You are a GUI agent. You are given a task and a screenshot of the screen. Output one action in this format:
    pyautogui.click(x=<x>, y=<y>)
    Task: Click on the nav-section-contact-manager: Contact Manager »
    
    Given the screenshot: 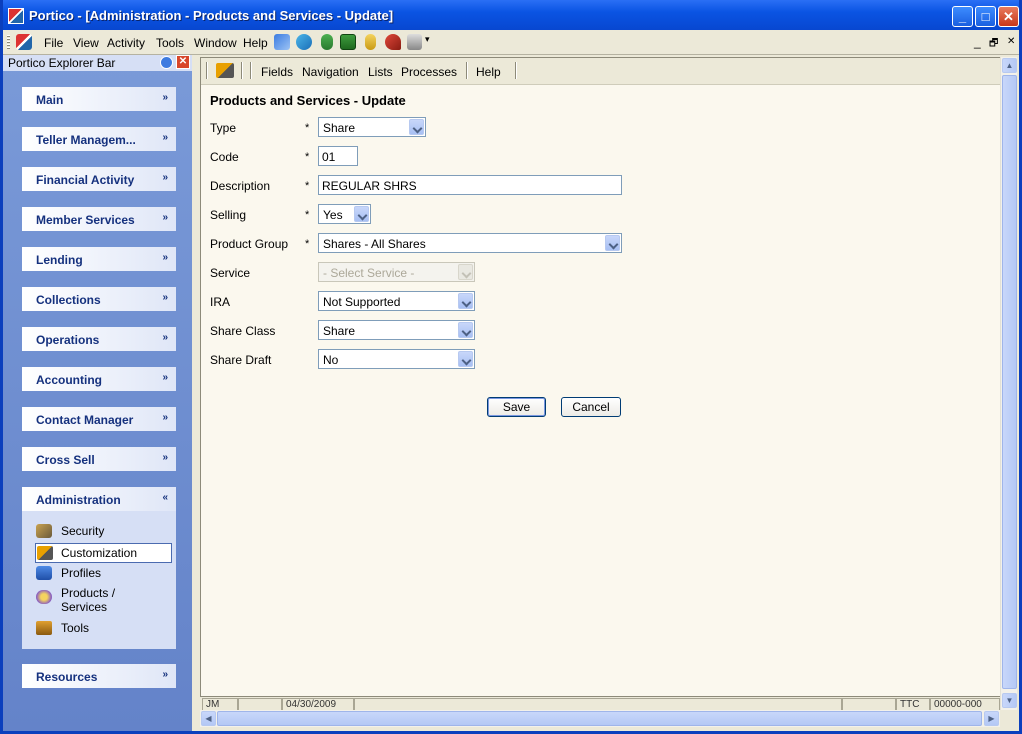 What is the action you would take?
    pyautogui.click(x=99, y=419)
    